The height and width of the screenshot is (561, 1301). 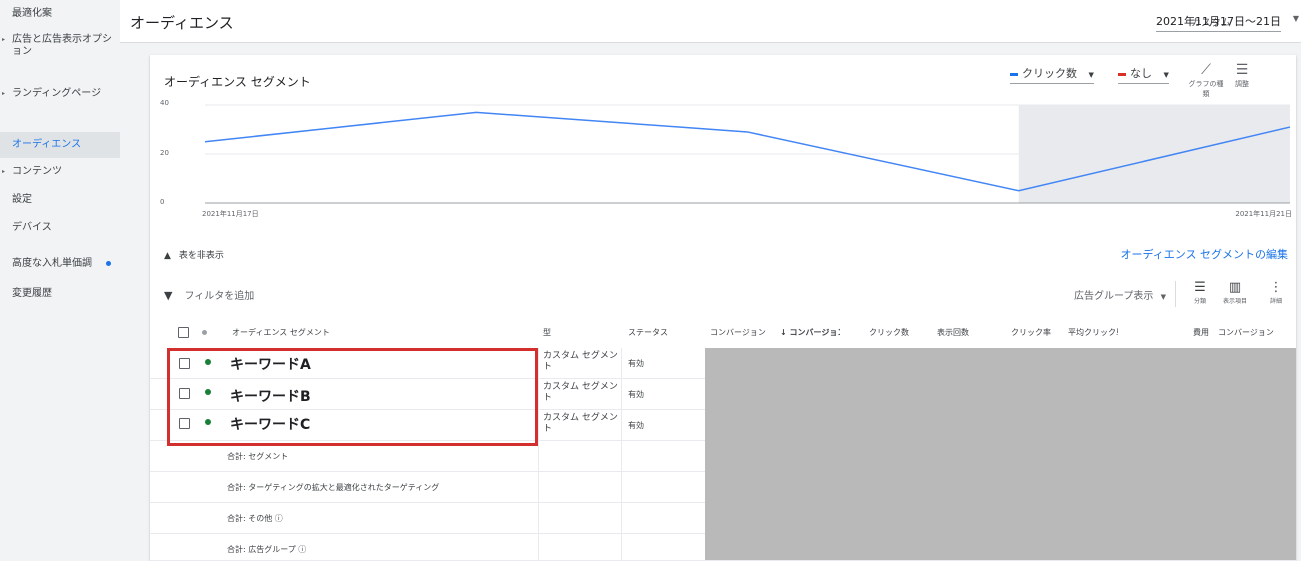 What do you see at coordinates (741, 332) in the screenshot?
I see `col-header-conversions: コンバージョン` at bounding box center [741, 332].